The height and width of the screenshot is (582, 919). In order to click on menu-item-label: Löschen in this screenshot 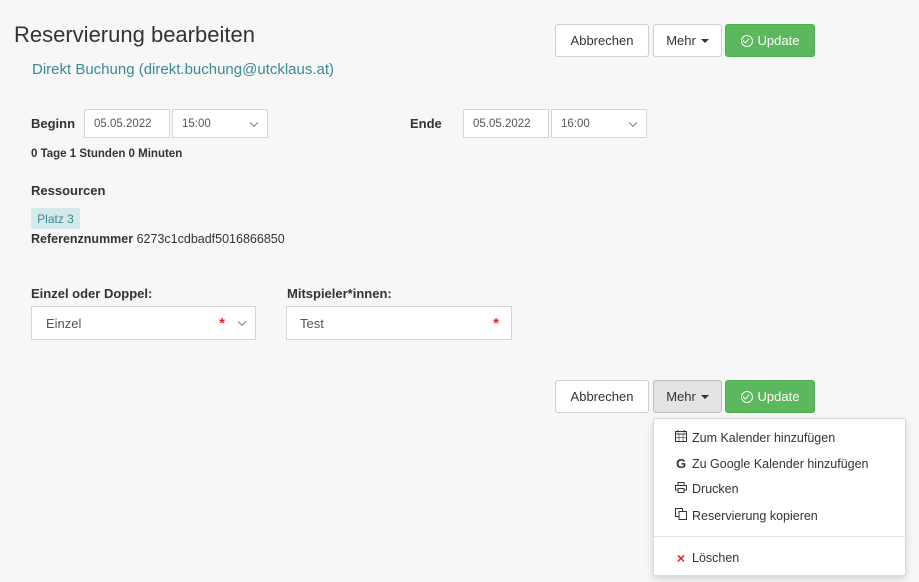, I will do `click(716, 558)`.